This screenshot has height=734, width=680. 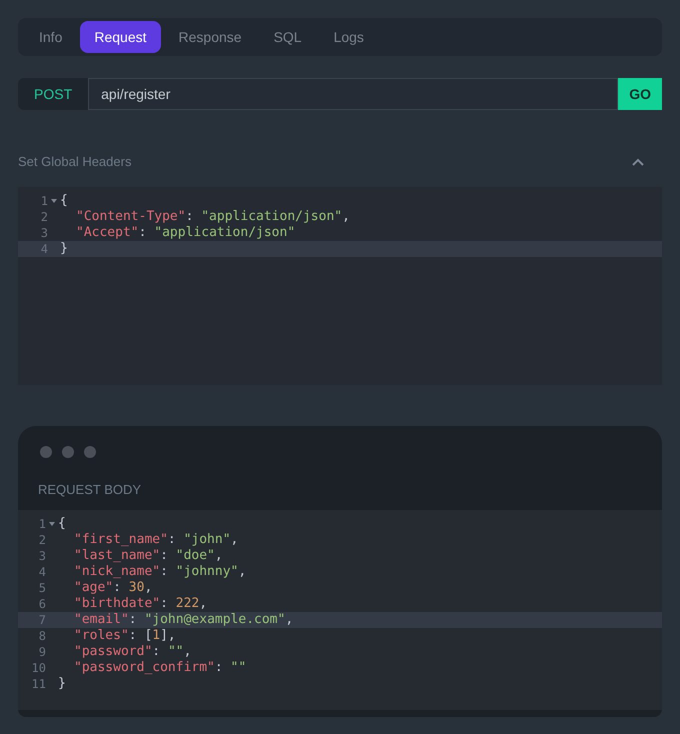 What do you see at coordinates (120, 37) in the screenshot?
I see `tab: Request` at bounding box center [120, 37].